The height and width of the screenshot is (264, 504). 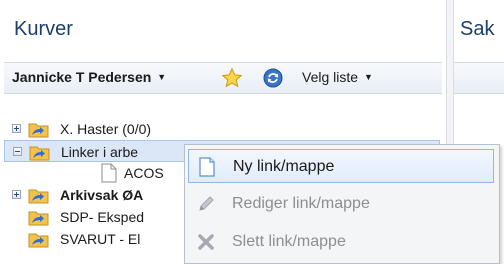 What do you see at coordinates (206, 203) in the screenshot?
I see `pencil-icon` at bounding box center [206, 203].